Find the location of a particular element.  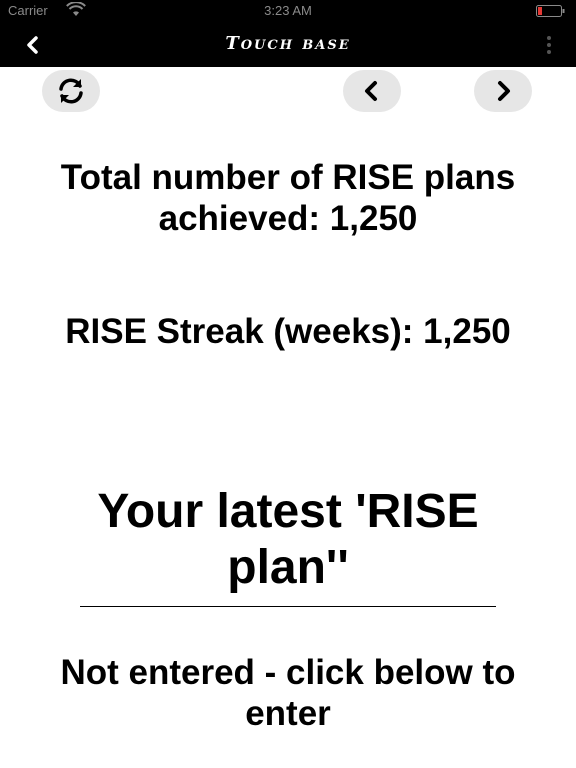

chevron-right-icon is located at coordinates (504, 91).